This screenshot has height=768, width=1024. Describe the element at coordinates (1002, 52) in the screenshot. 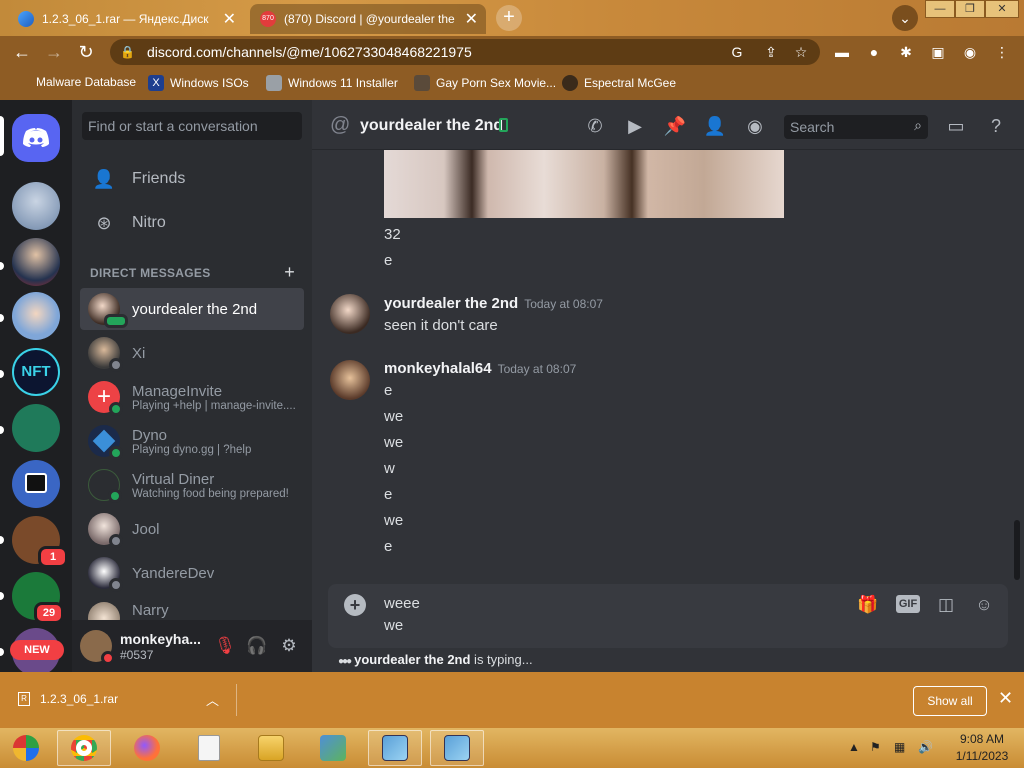

I see `menu-kebab-icon: ⋮` at that location.